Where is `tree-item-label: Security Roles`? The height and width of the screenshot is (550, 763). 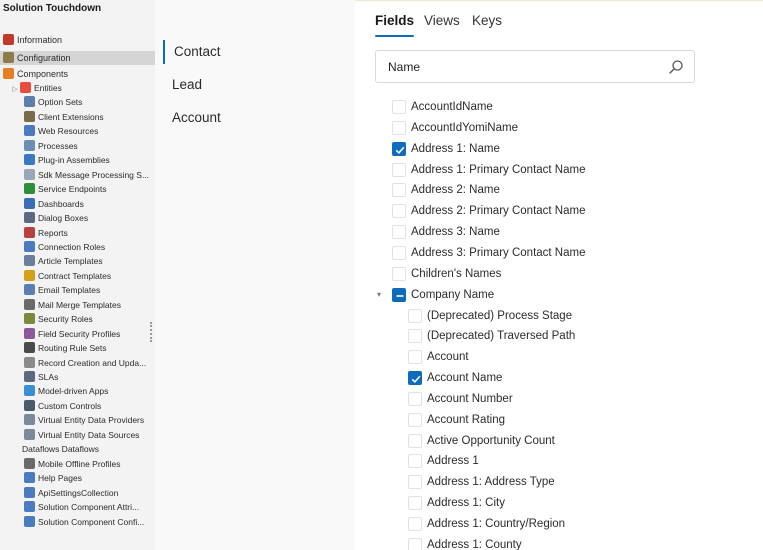
tree-item-label: Security Roles is located at coordinates (65, 319).